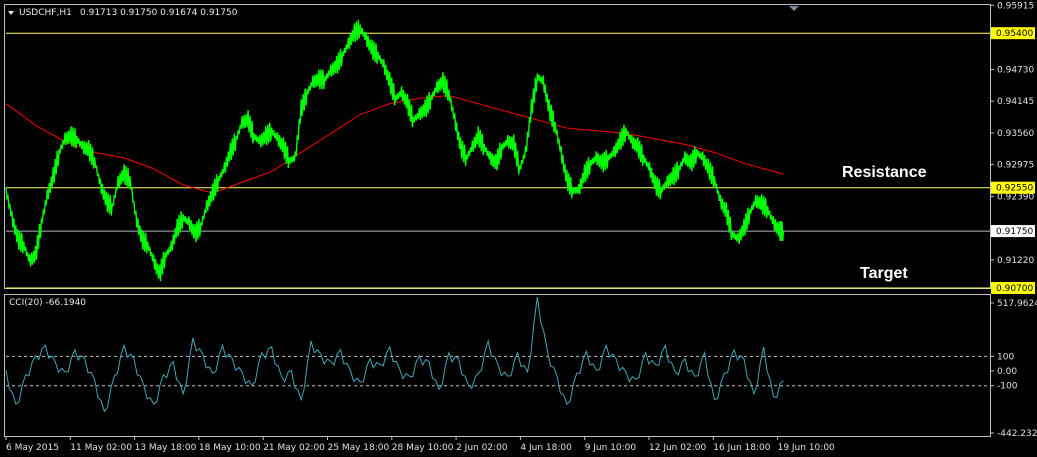  Describe the element at coordinates (1014, 34) in the screenshot. I see `level-tag-label: 0.95400` at that location.